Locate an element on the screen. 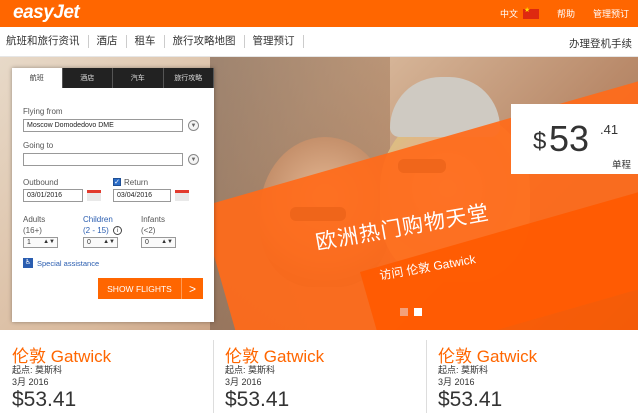  nav-item-travel-guide: 旅行攻略地图 is located at coordinates (205, 41).